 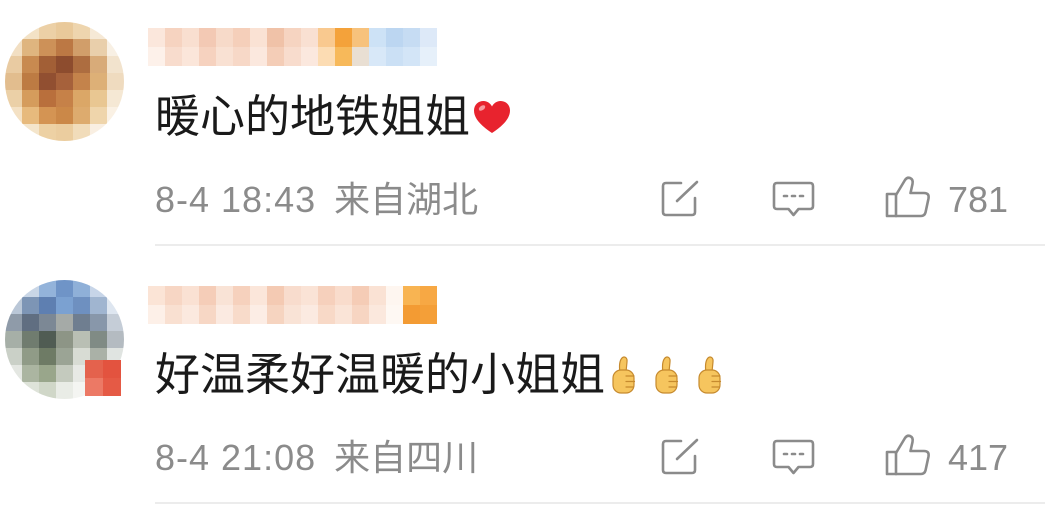 What do you see at coordinates (978, 458) in the screenshot?
I see `like-count: 417` at bounding box center [978, 458].